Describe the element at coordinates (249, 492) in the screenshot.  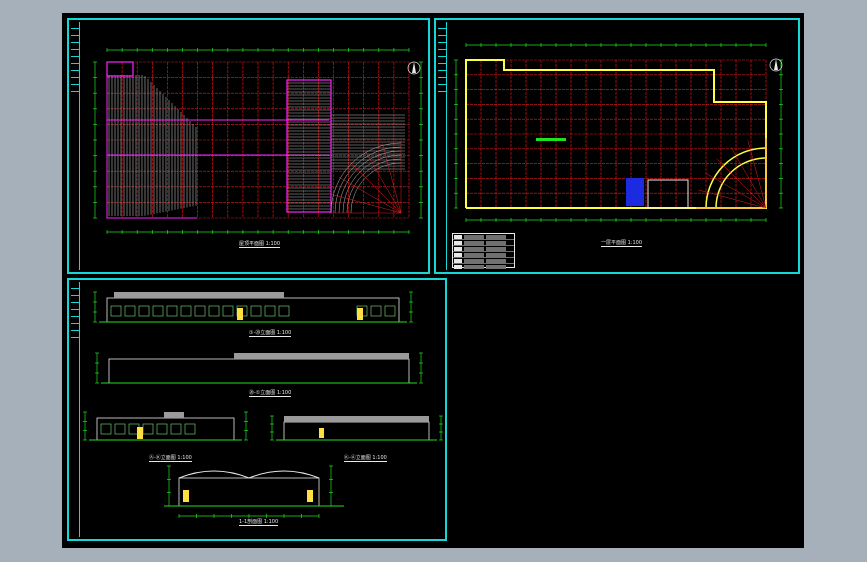
I see `section-outline` at that location.